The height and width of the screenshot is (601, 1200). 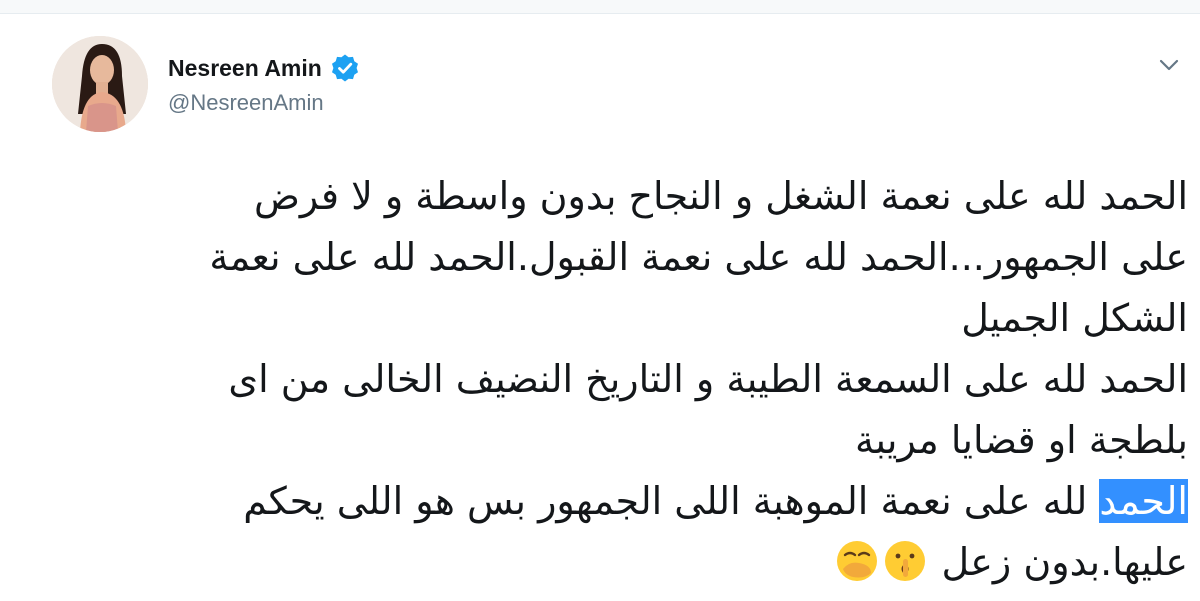 I want to click on chevron-down-icon, so click(x=1169, y=65).